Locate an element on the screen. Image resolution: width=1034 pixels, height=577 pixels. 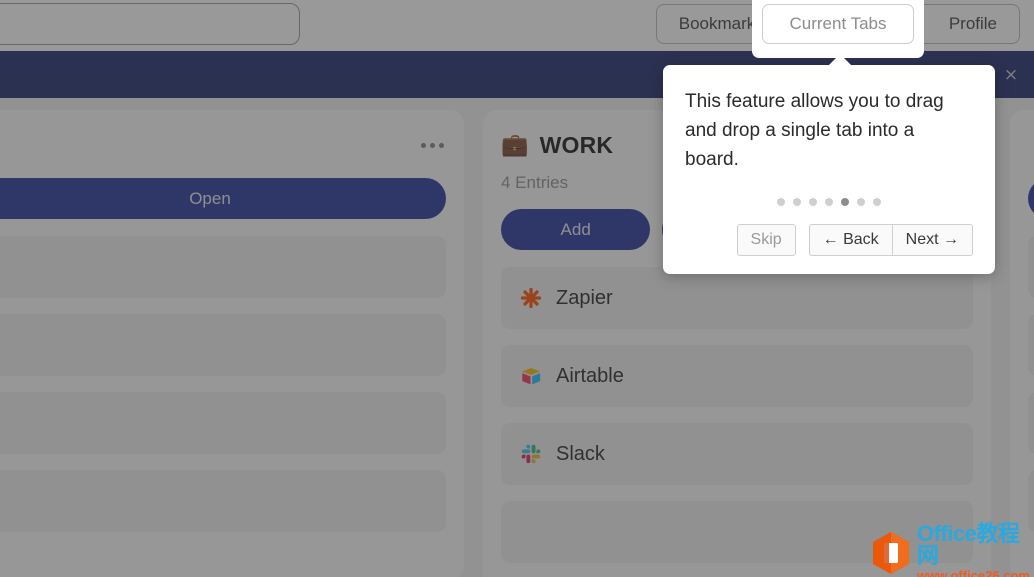
tab-profile: Profile is located at coordinates (973, 24).